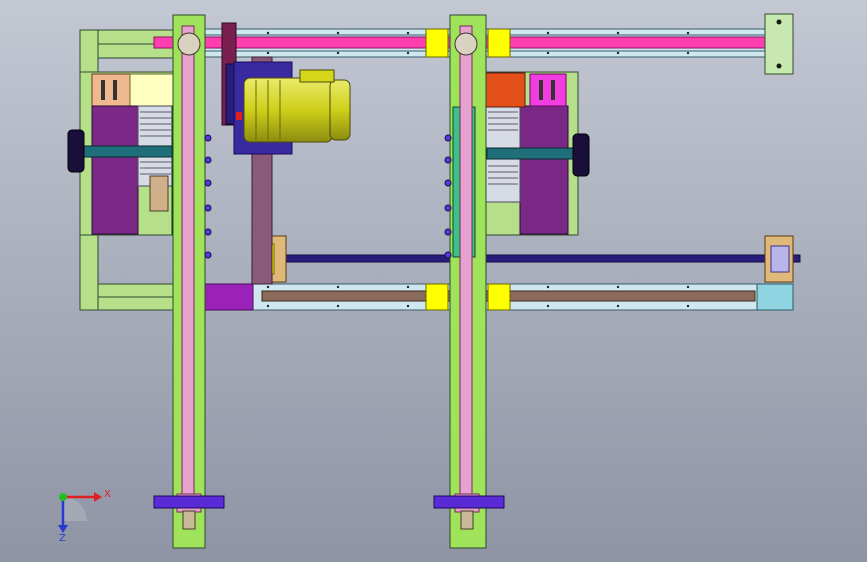 The image size is (867, 562). What do you see at coordinates (779, 259) in the screenshot?
I see `lower-right-bearing` at bounding box center [779, 259].